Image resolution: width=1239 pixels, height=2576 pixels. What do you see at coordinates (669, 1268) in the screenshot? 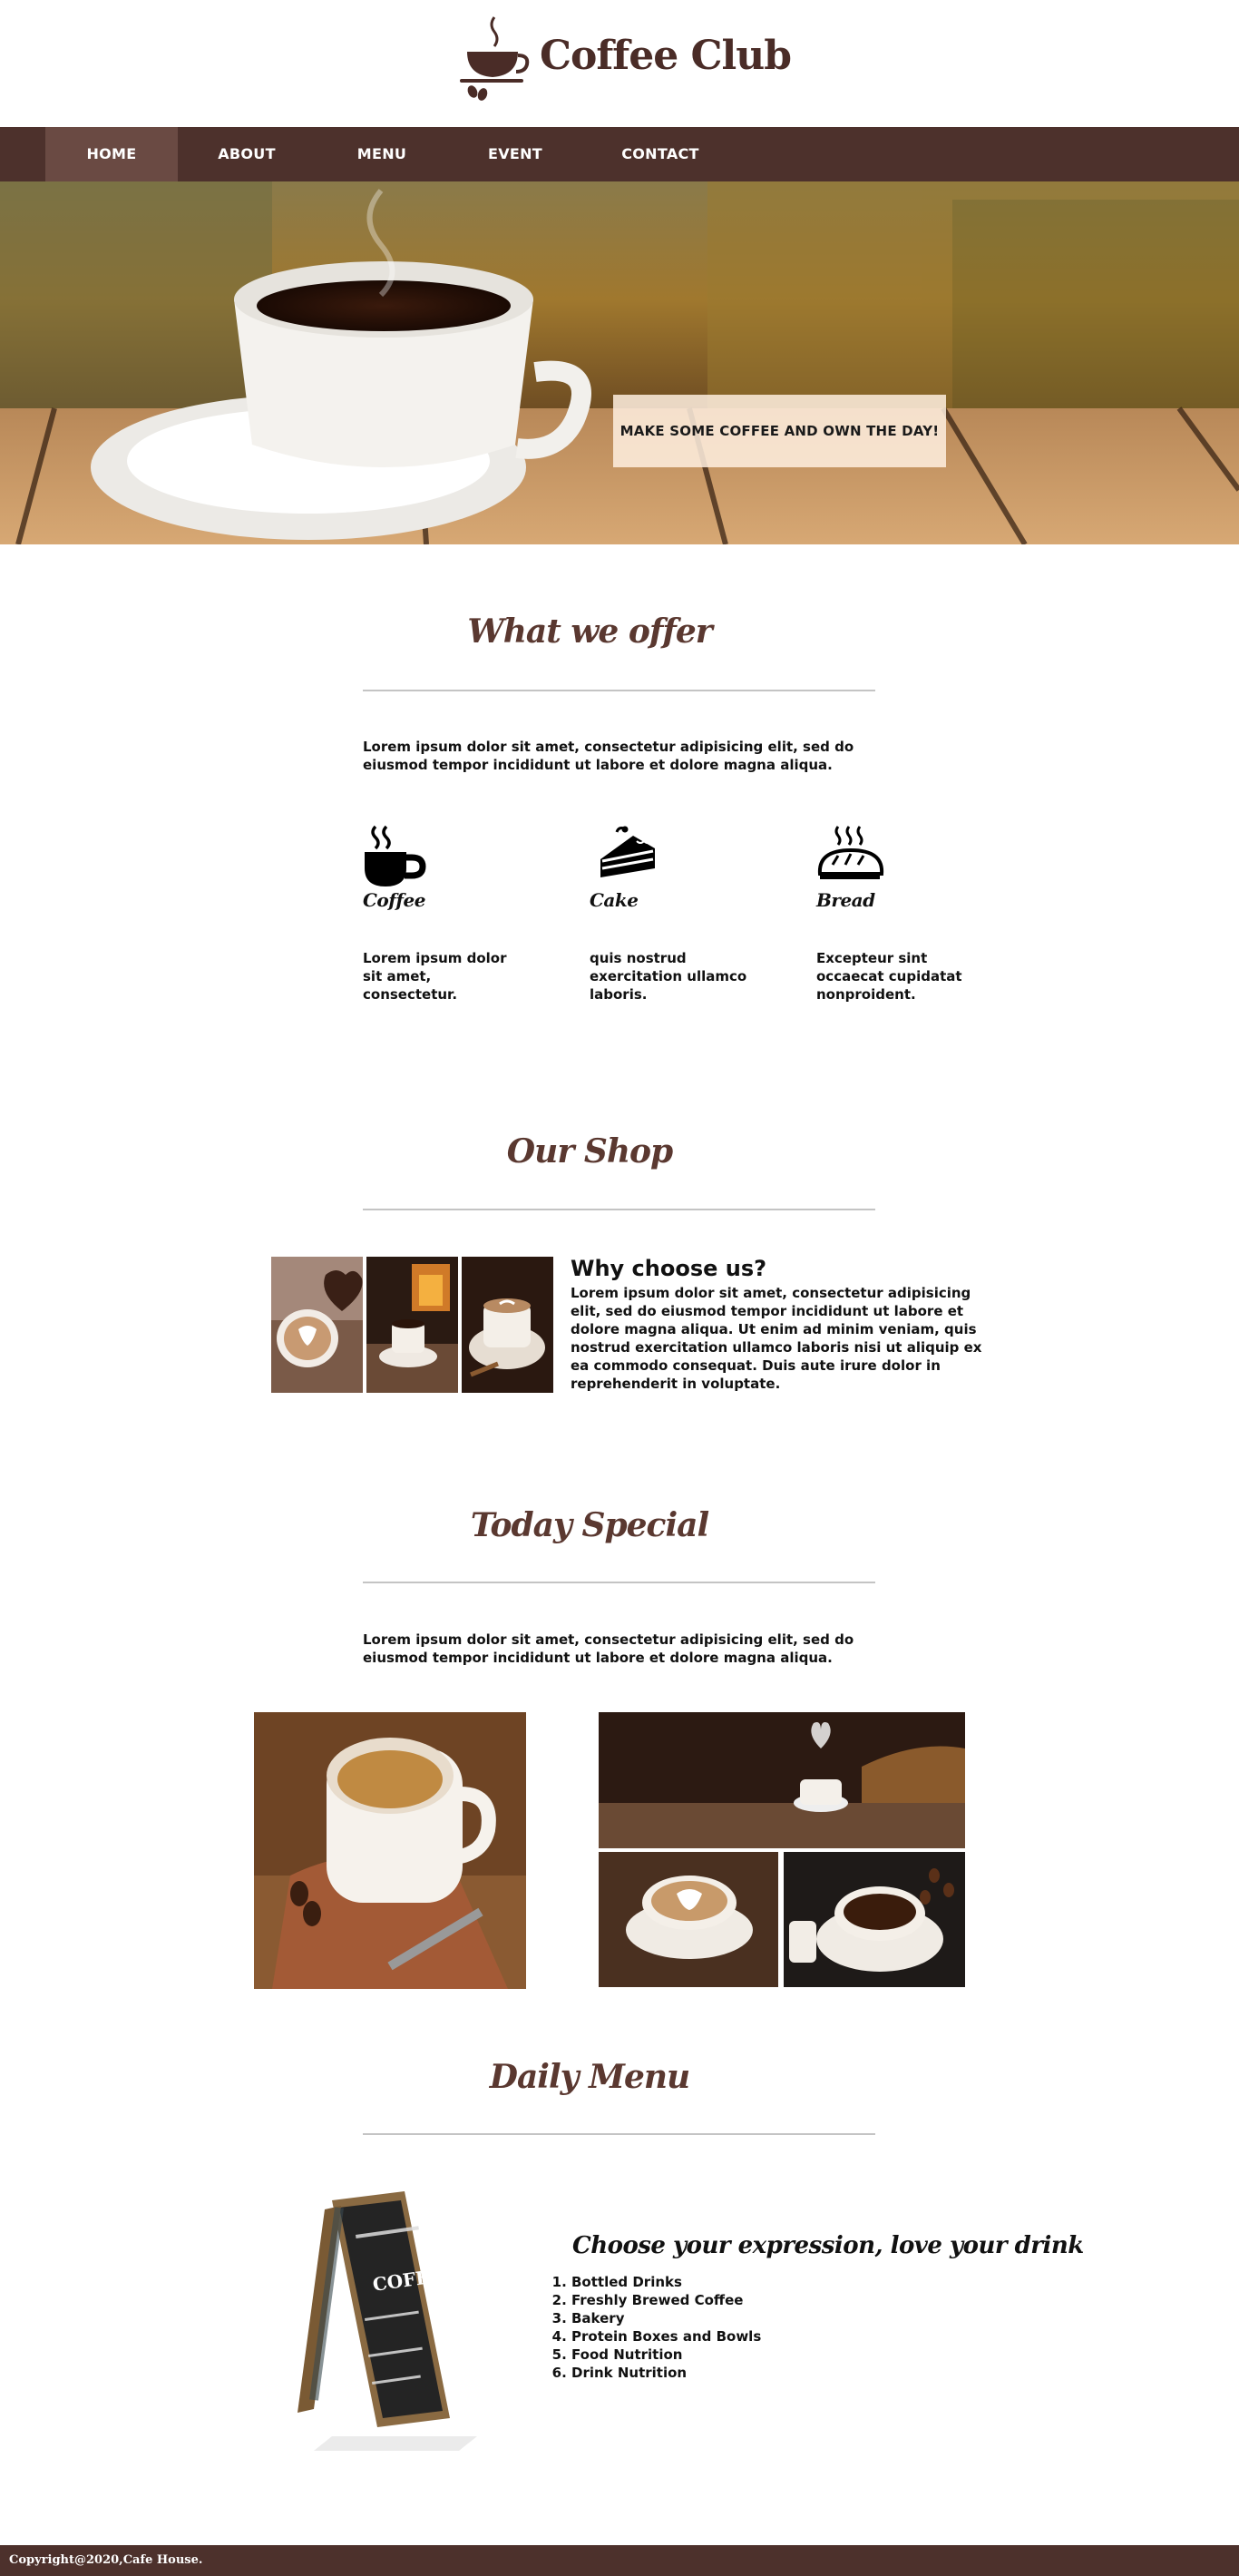
I see `why-choose-title: Why choose us?` at bounding box center [669, 1268].